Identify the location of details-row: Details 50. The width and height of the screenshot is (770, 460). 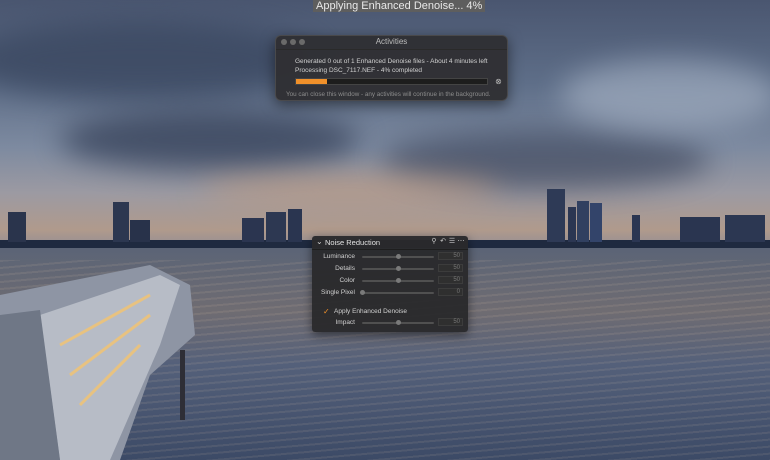
(390, 269).